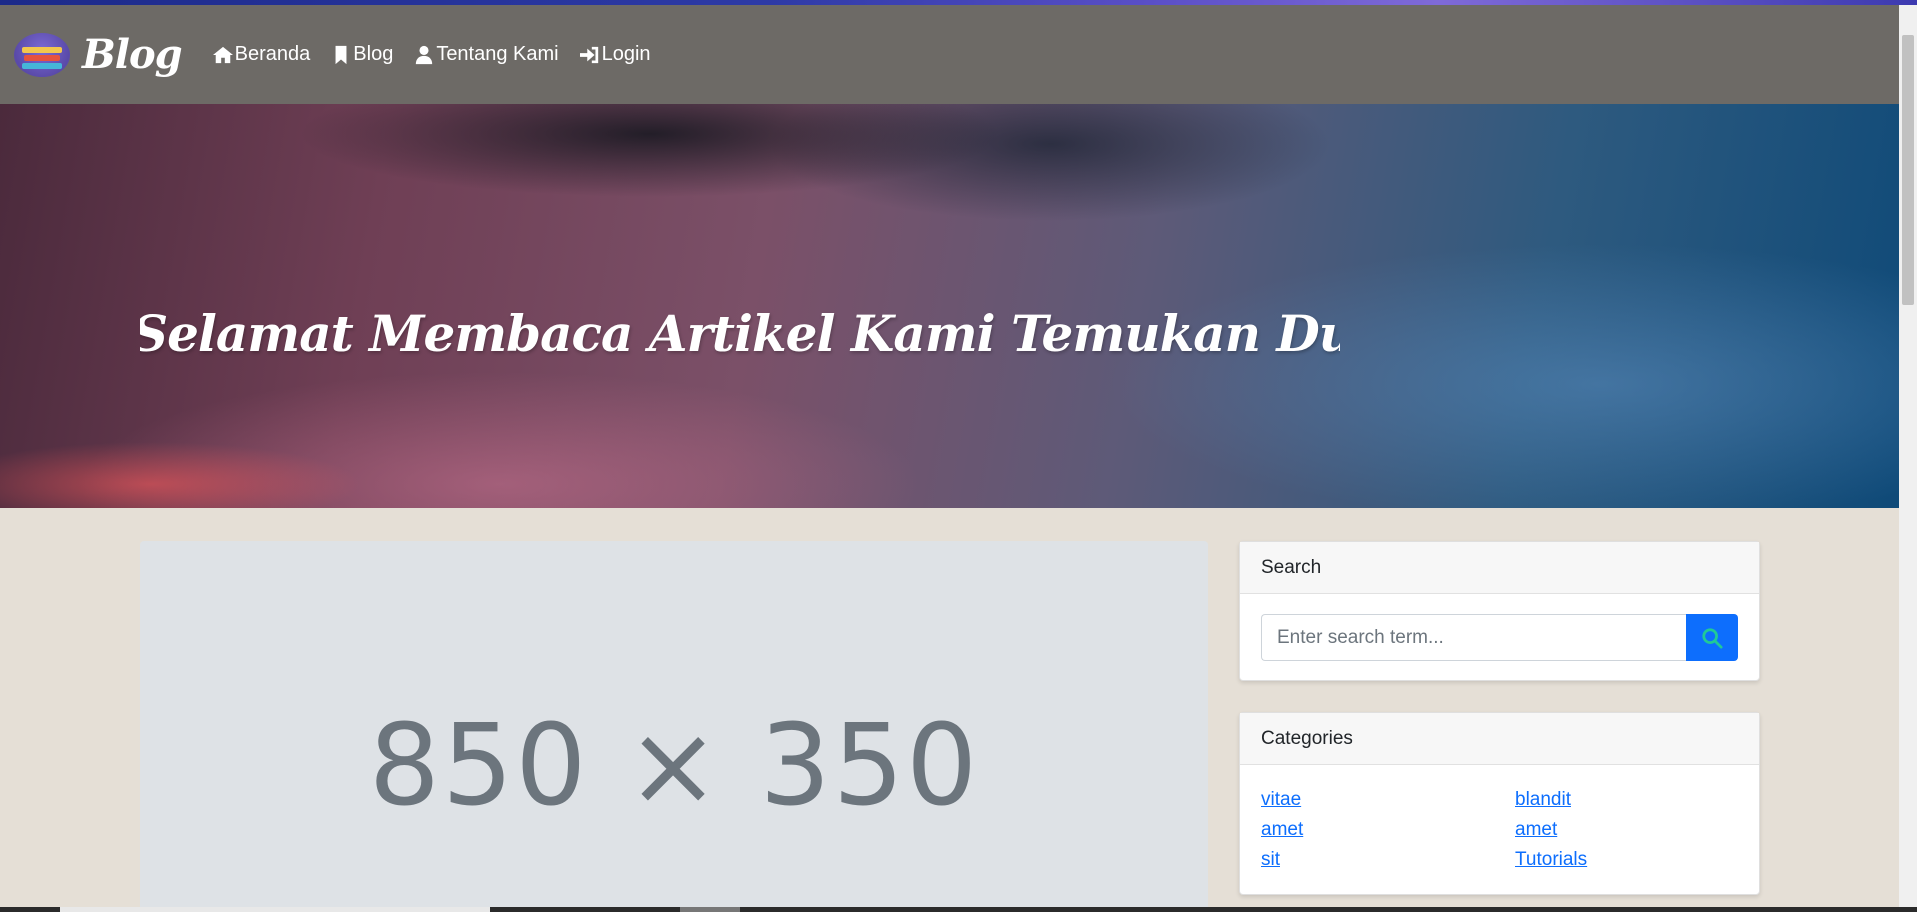  Describe the element at coordinates (42, 54) in the screenshot. I see `brand-logo` at that location.